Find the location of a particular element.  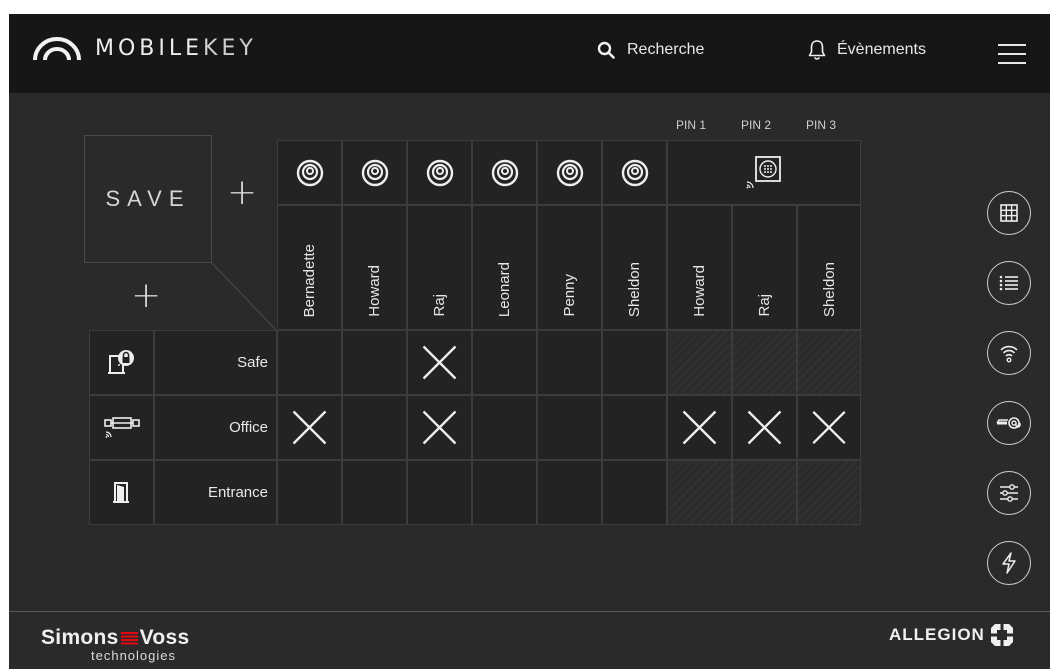

user-column-header: Howard is located at coordinates (374, 267).